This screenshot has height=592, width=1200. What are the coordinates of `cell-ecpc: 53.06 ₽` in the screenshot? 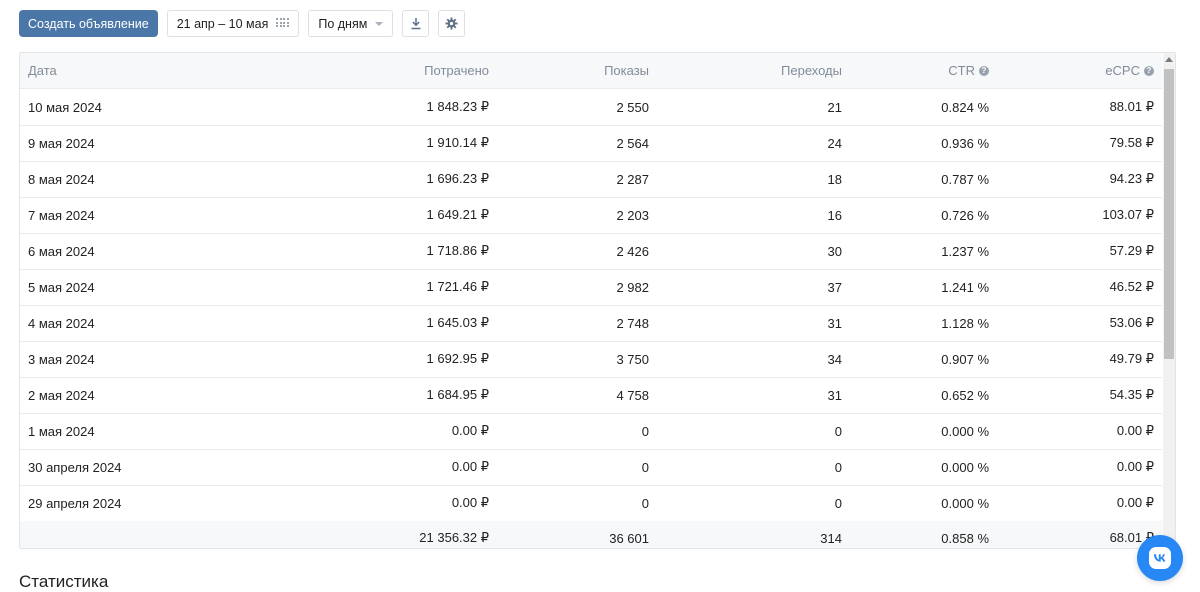 It's located at (1131, 322).